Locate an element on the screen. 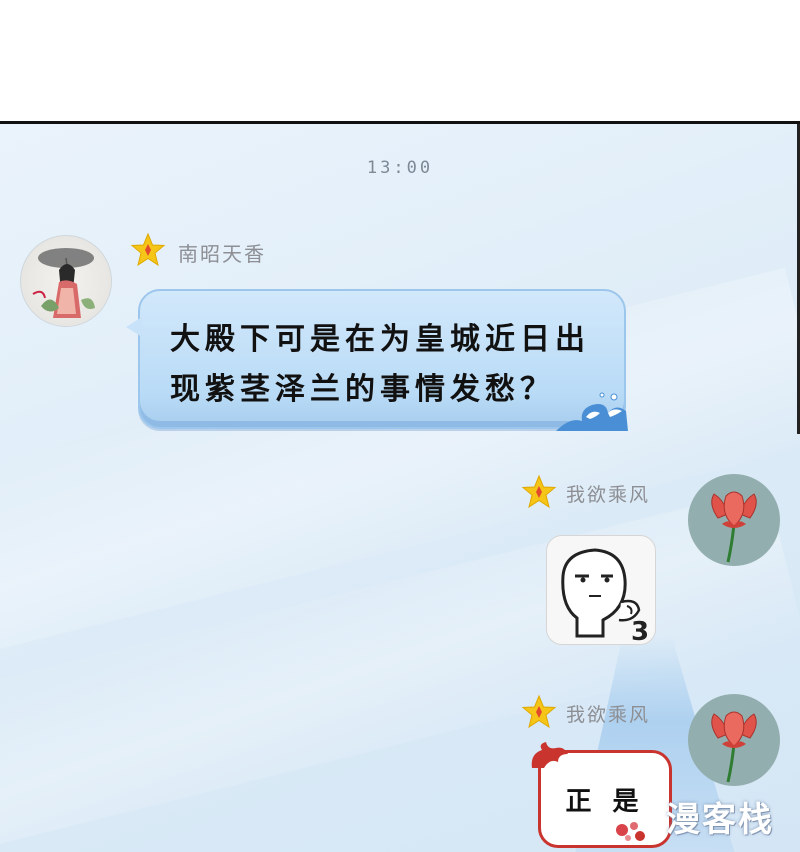 The image size is (800, 852). blank-top-area is located at coordinates (400, 60).